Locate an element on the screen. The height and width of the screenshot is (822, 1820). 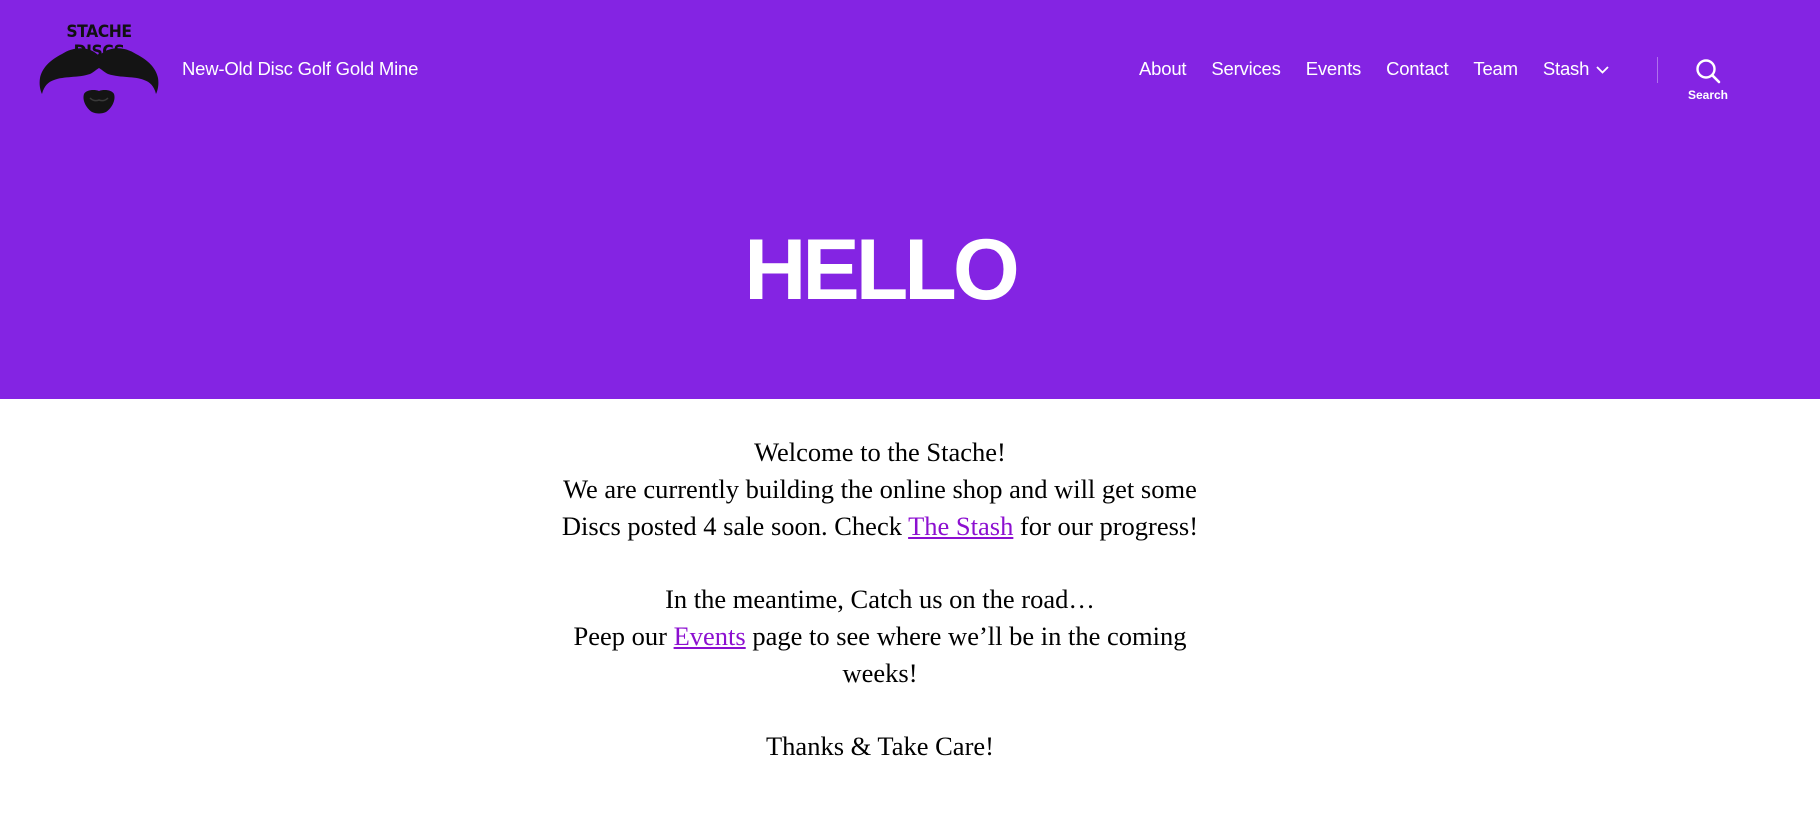
nav-item-stash: Stash is located at coordinates (1576, 69).